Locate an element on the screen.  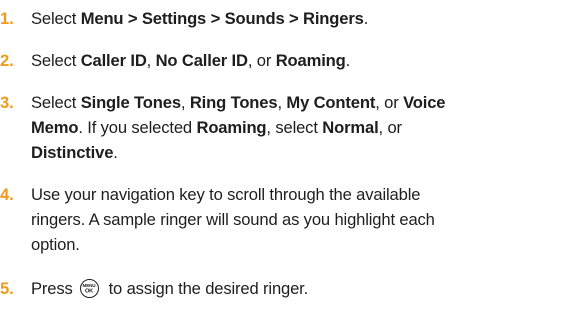
step-line: Distinctive. is located at coordinates (305, 152).